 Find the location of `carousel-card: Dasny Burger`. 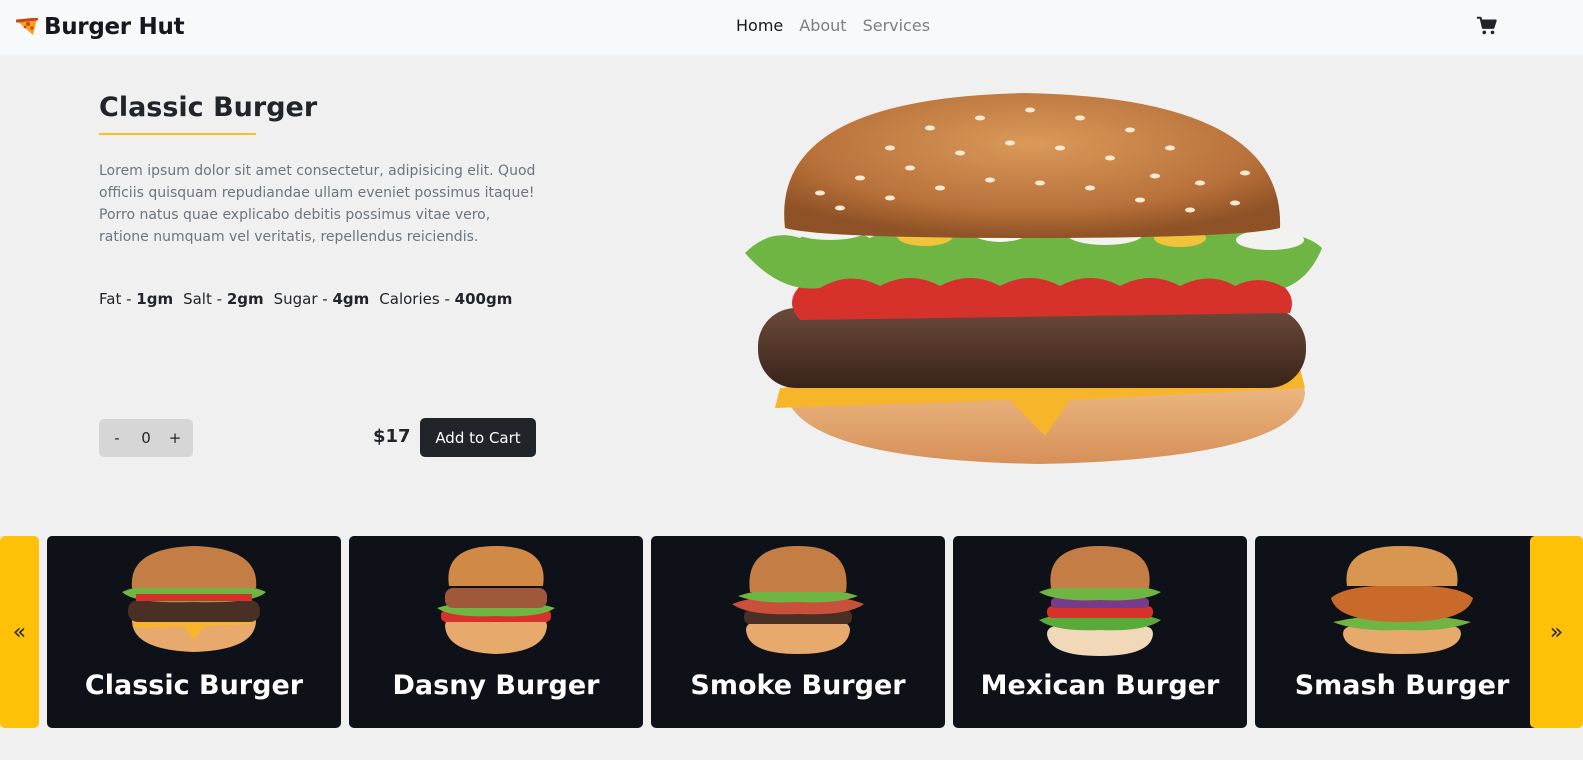

carousel-card: Dasny Burger is located at coordinates (496, 632).